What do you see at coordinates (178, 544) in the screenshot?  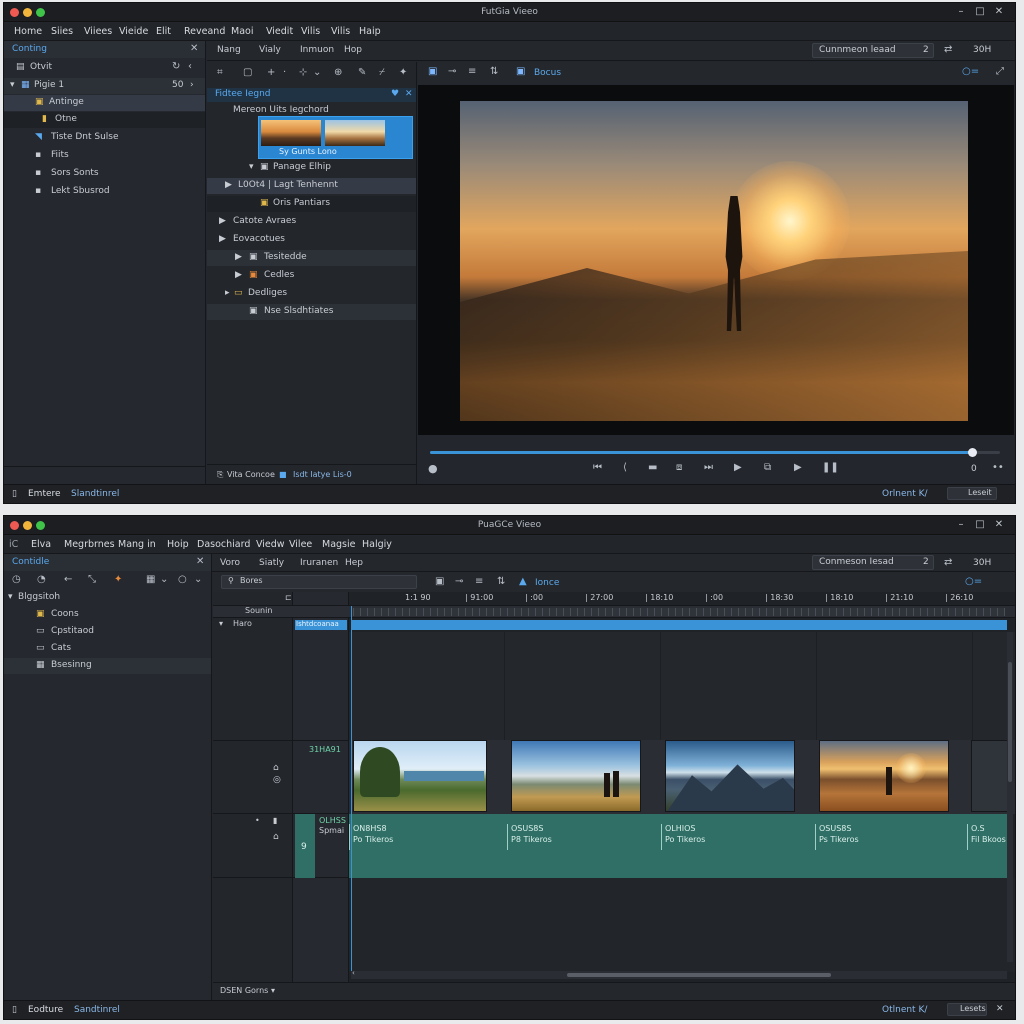 I see `menu-item: Hoip` at bounding box center [178, 544].